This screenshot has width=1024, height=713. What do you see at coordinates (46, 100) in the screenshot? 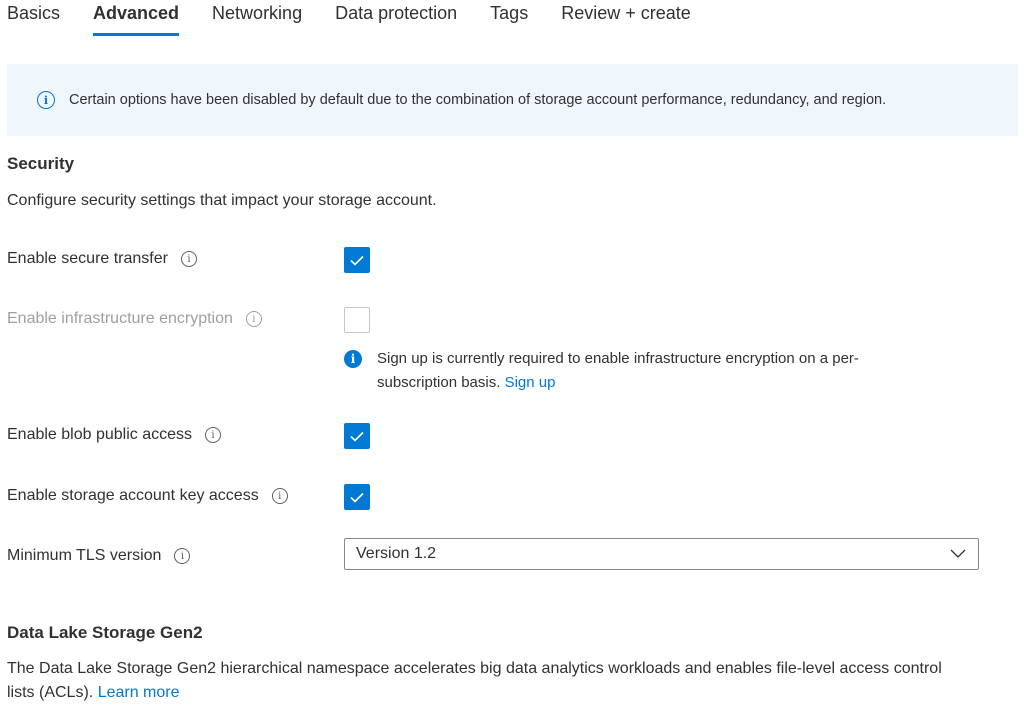
I see `info-icon: i` at bounding box center [46, 100].